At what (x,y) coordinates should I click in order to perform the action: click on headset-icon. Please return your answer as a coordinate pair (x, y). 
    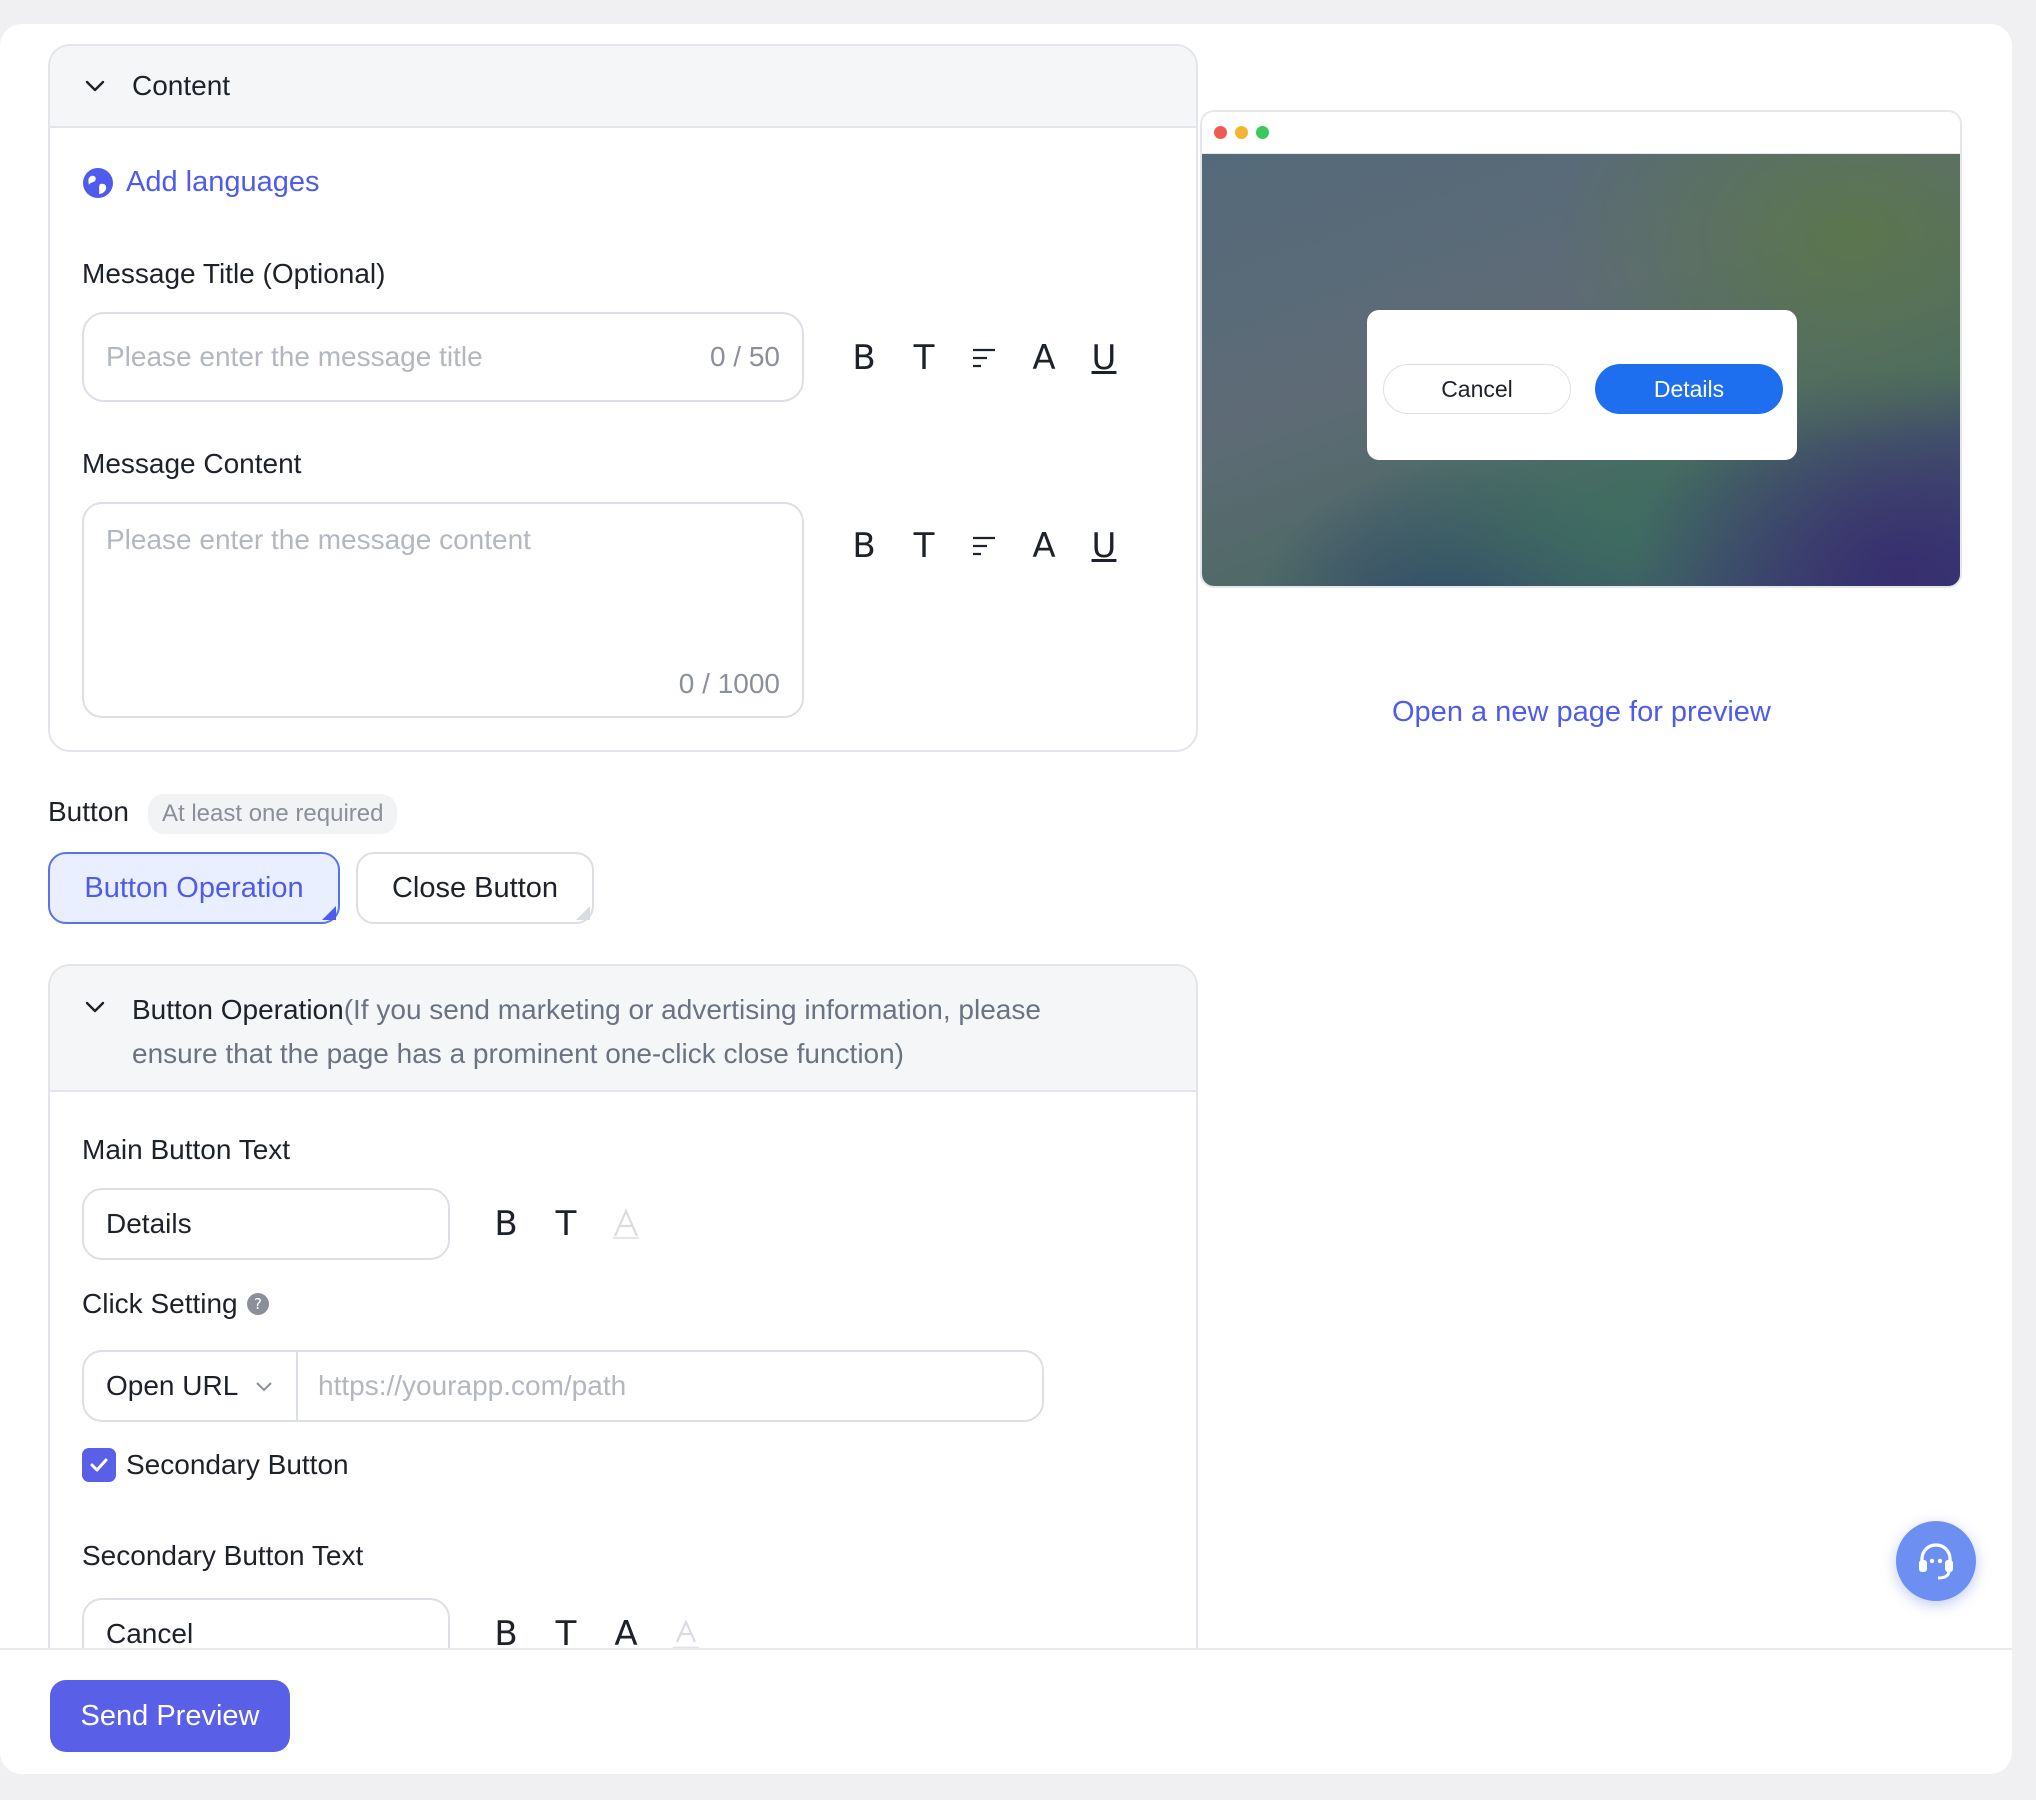
    Looking at the image, I should click on (1936, 1561).